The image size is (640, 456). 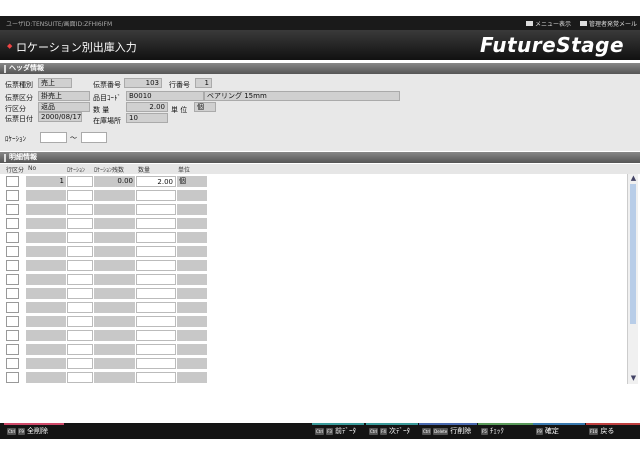 What do you see at coordinates (399, 431) in the screenshot?
I see `fkey-label: 次ﾃﾞｰﾀ` at bounding box center [399, 431].